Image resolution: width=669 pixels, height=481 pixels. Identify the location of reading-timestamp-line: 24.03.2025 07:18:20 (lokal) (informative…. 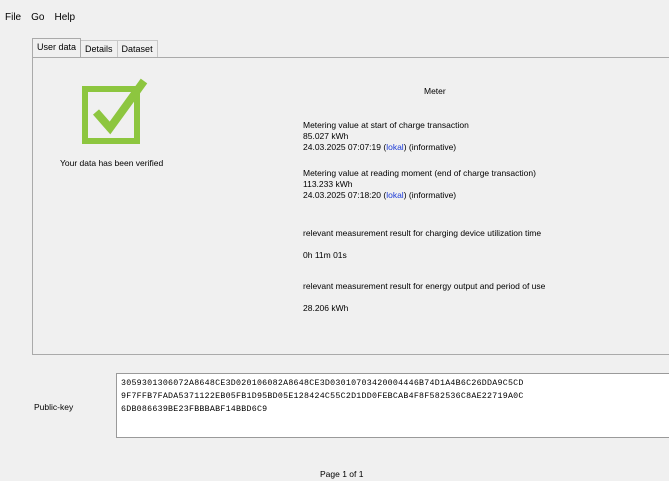
(380, 195).